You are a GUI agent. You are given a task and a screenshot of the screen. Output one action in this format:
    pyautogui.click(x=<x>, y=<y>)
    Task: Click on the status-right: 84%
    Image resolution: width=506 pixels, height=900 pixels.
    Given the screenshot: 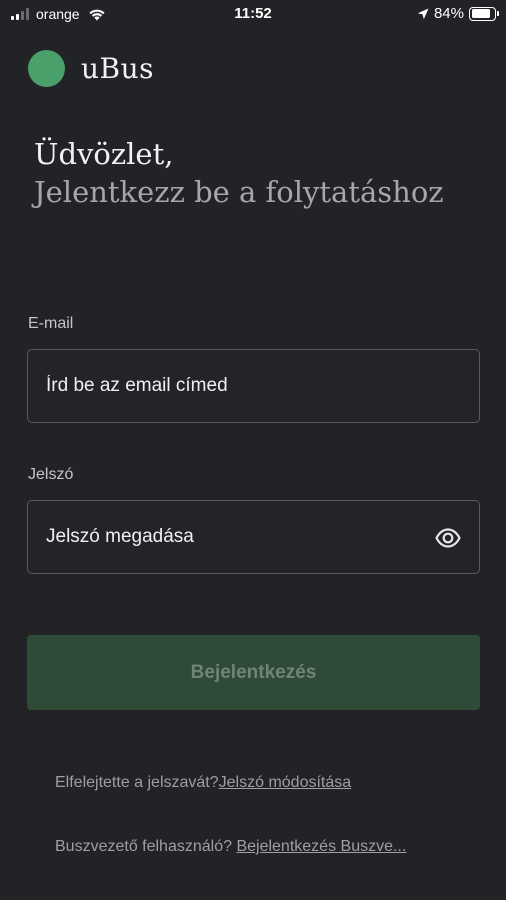 What is the action you would take?
    pyautogui.click(x=458, y=13)
    